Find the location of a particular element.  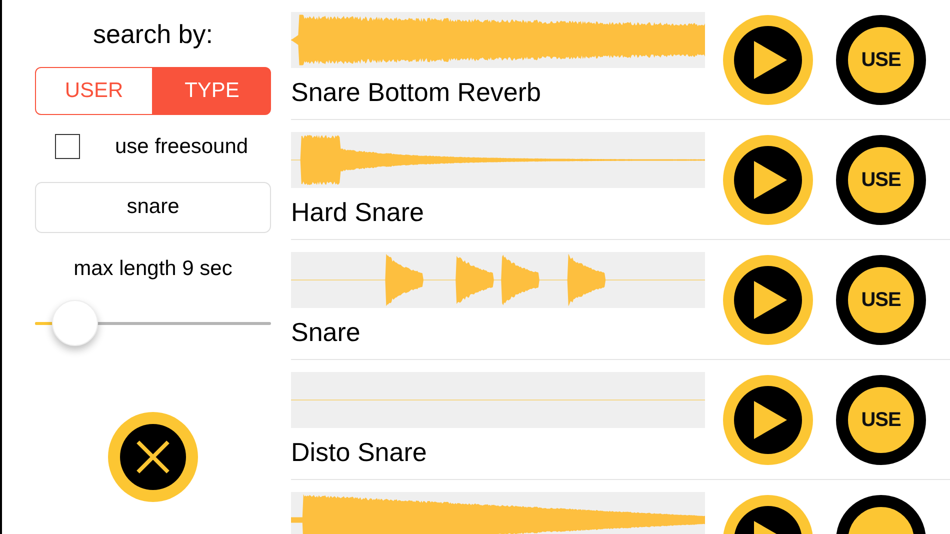

sound-name: Disto Snare is located at coordinates (359, 452).